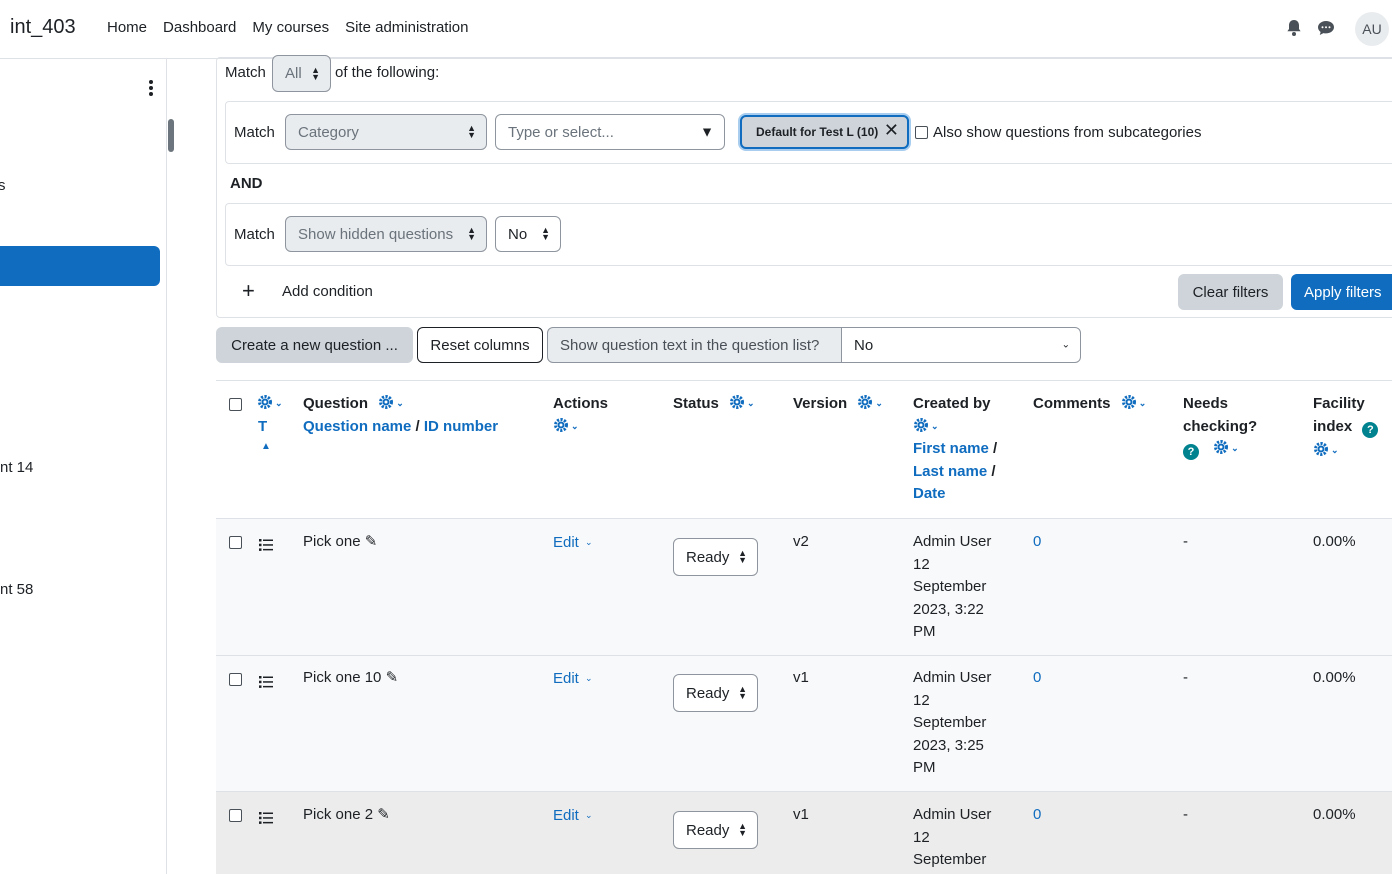 This screenshot has height=874, width=1392. I want to click on needs-checking-column-header: Needs, so click(1206, 403).